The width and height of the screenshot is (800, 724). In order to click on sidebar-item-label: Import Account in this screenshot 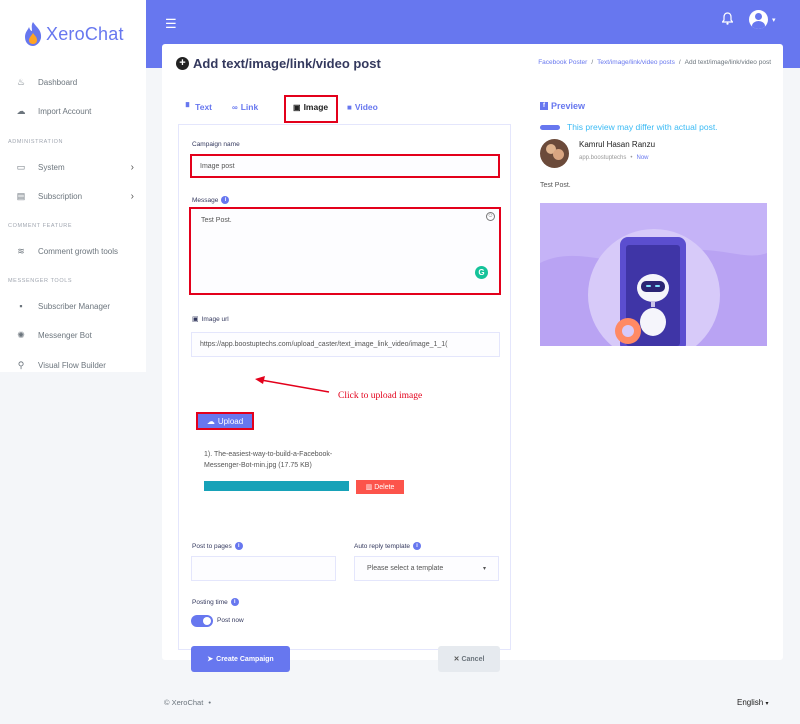, I will do `click(65, 111)`.